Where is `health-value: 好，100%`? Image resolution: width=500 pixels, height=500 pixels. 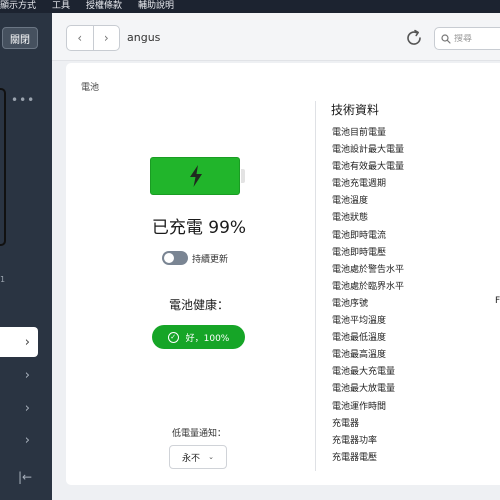
health-value: 好，100% is located at coordinates (207, 338).